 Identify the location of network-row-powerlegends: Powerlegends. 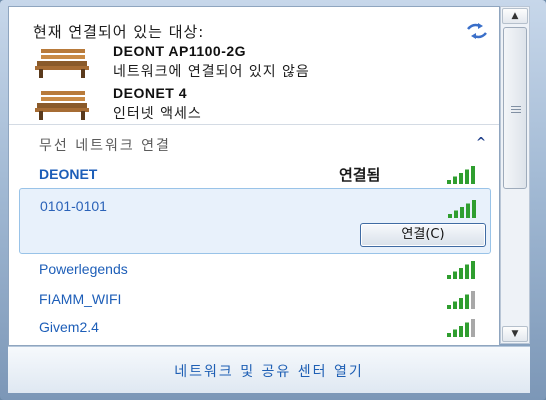
(254, 271).